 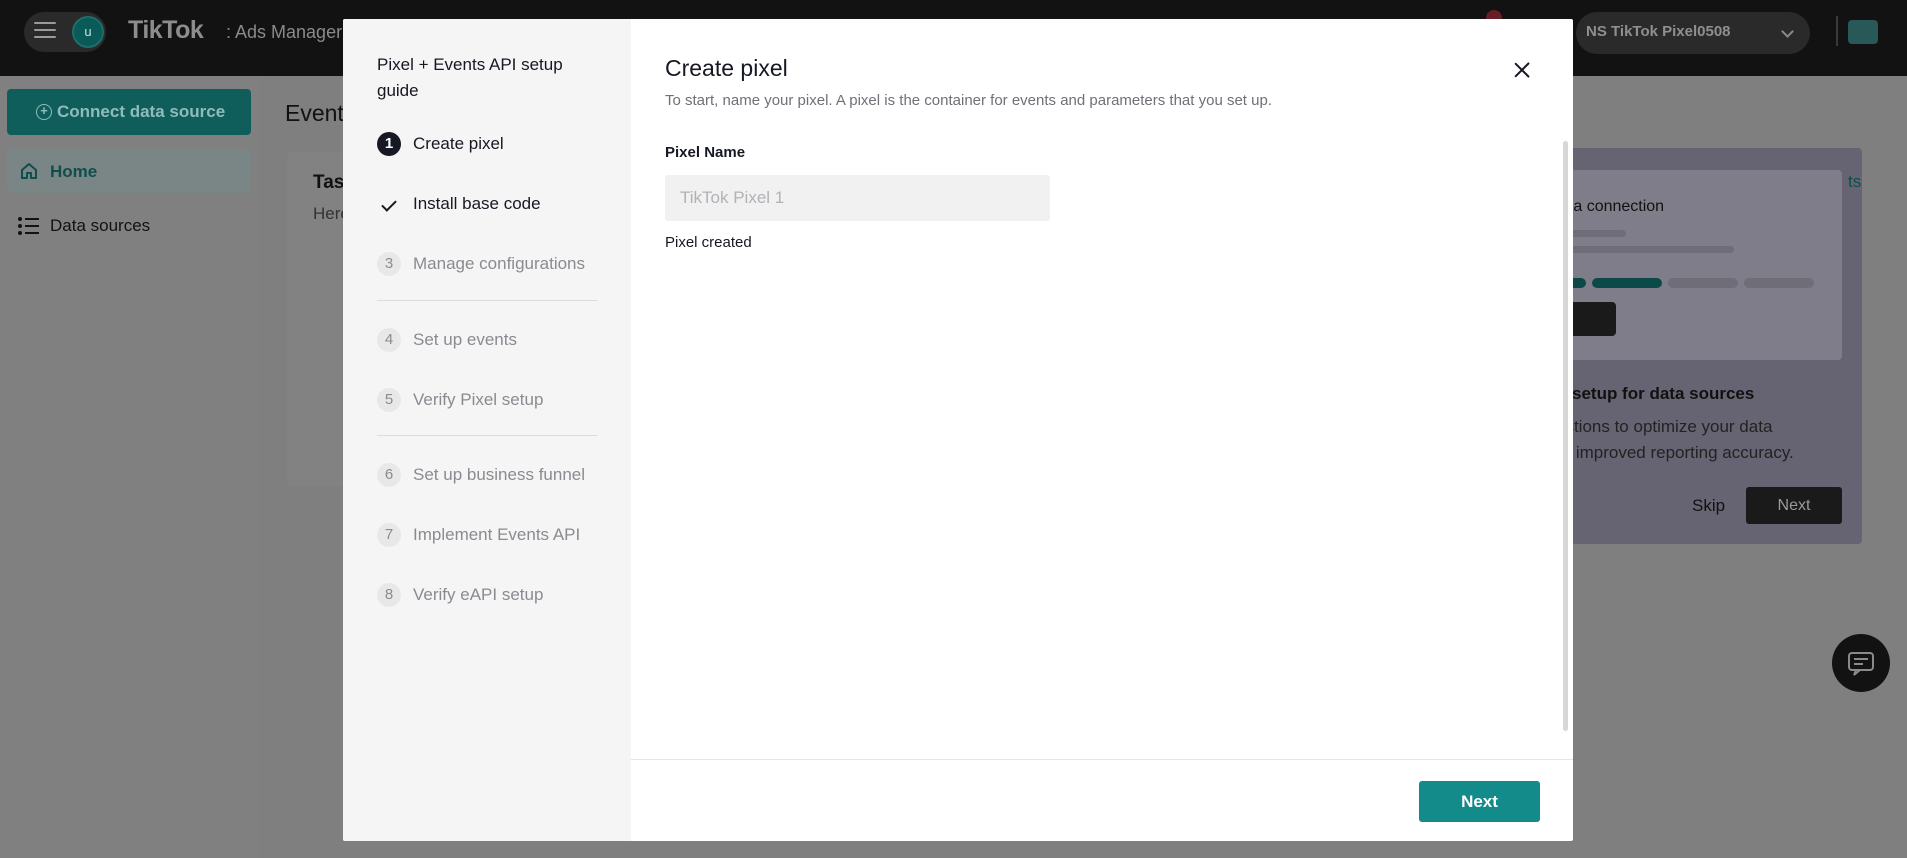 I want to click on account-switcher: NS TikTok Pixel0508, so click(x=1693, y=33).